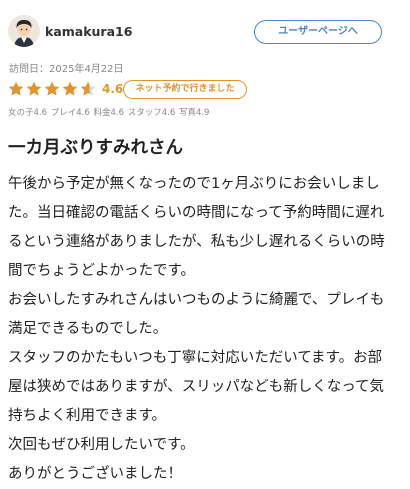 Image resolution: width=410 pixels, height=489 pixels. Describe the element at coordinates (113, 89) in the screenshot. I see `rating-score: 4.6` at that location.